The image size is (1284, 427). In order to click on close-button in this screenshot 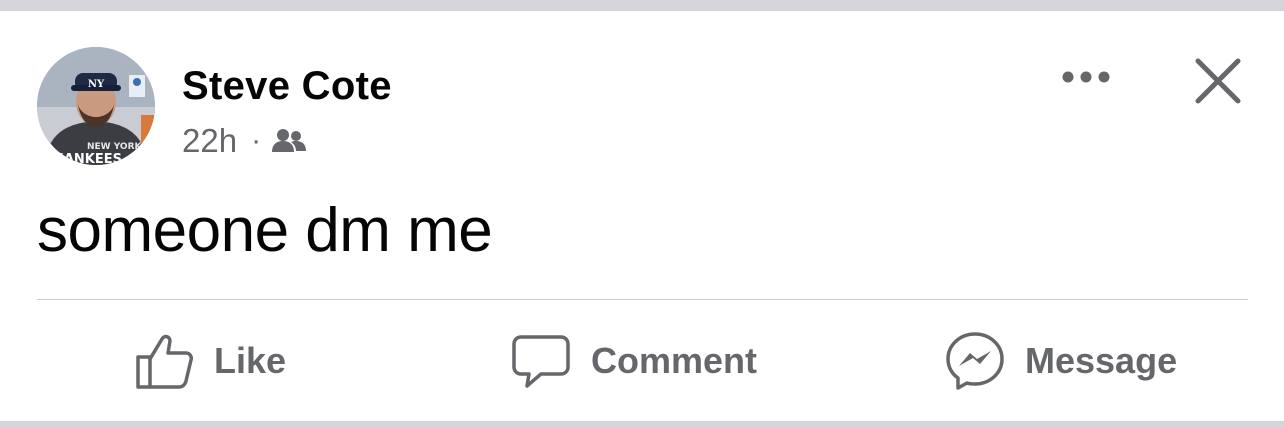, I will do `click(1218, 81)`.